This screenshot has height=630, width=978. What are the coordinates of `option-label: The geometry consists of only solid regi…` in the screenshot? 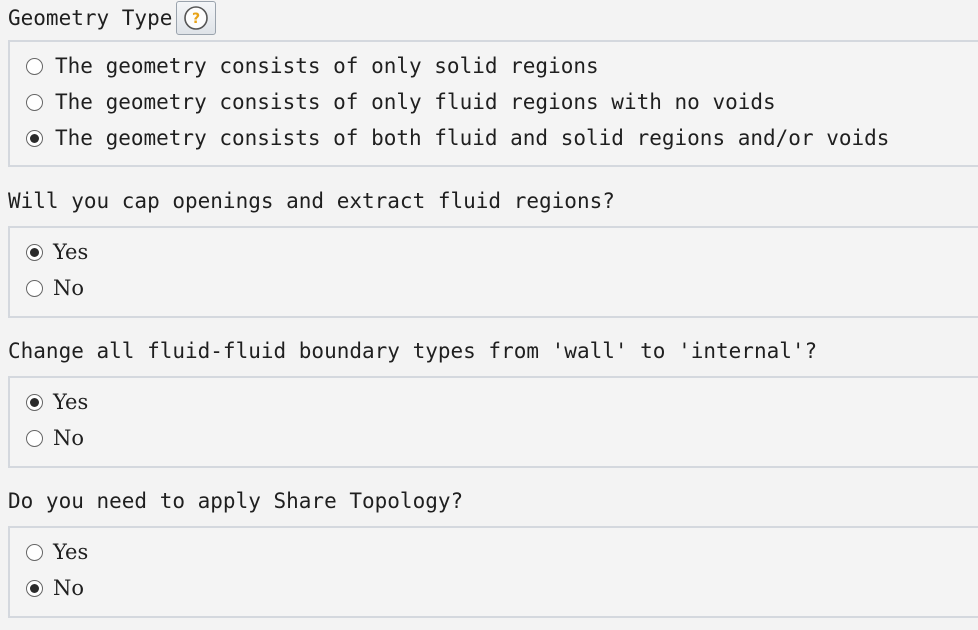 It's located at (327, 66).